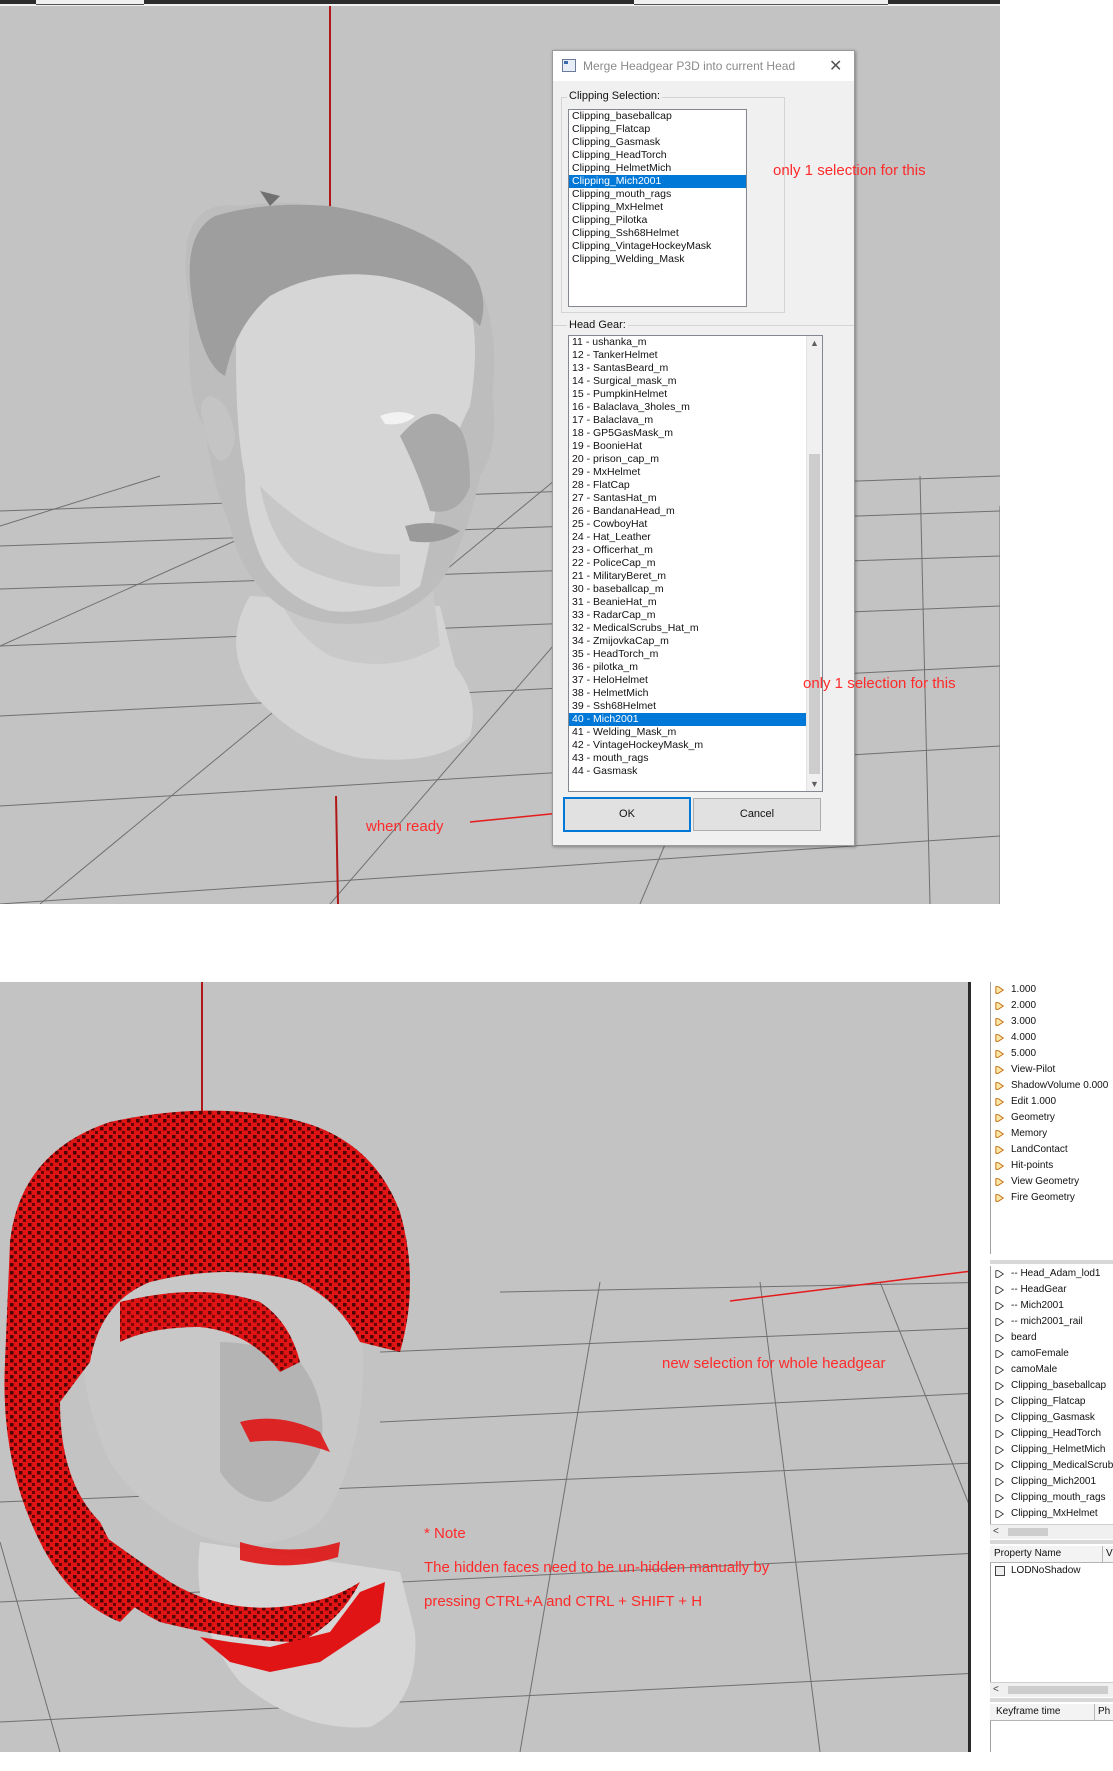  I want to click on selection-item: Clipping_HelmetMich, so click(1052, 1450).